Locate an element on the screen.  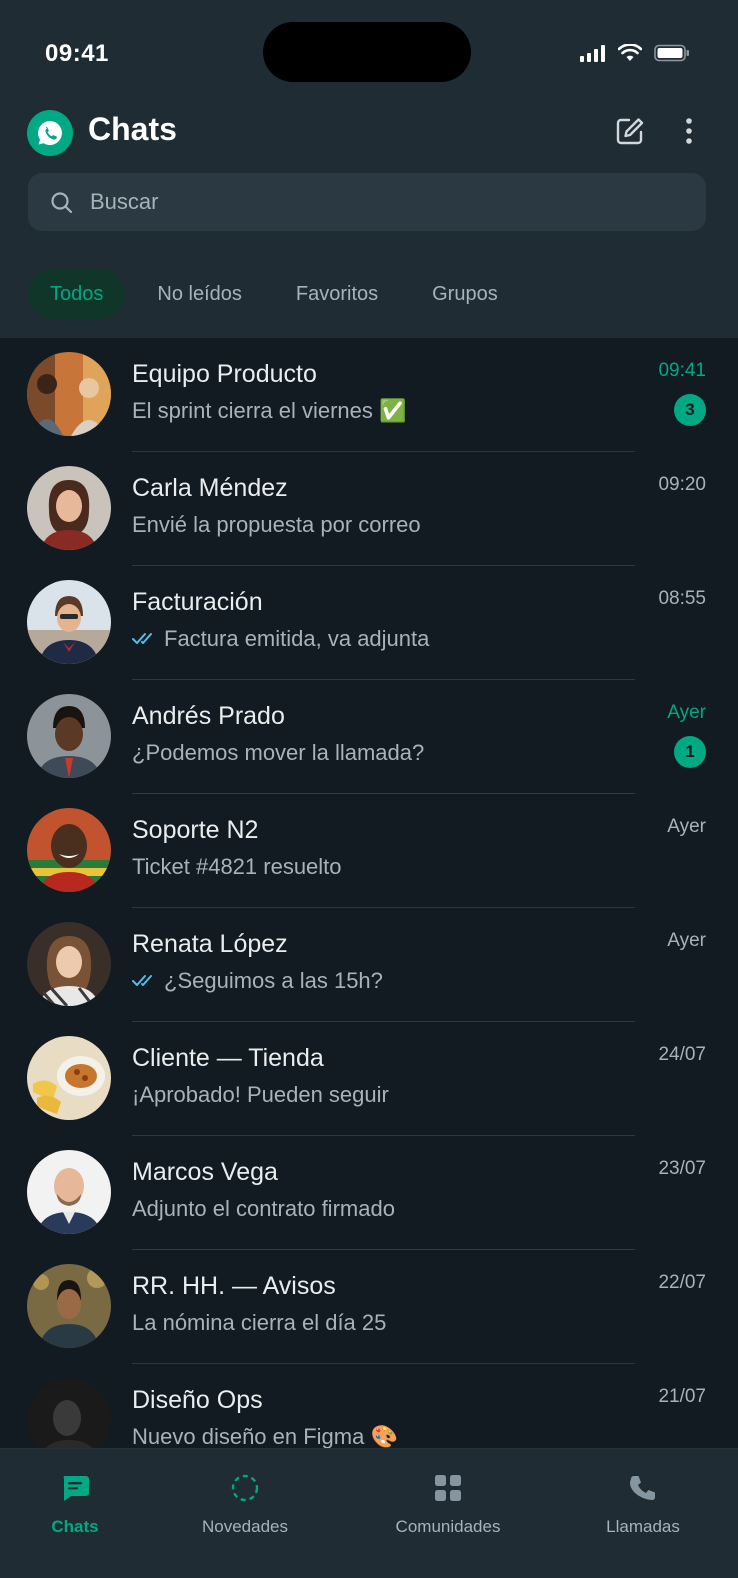
chat-preview: Envié la propuesta por correo is located at coordinates (276, 525).